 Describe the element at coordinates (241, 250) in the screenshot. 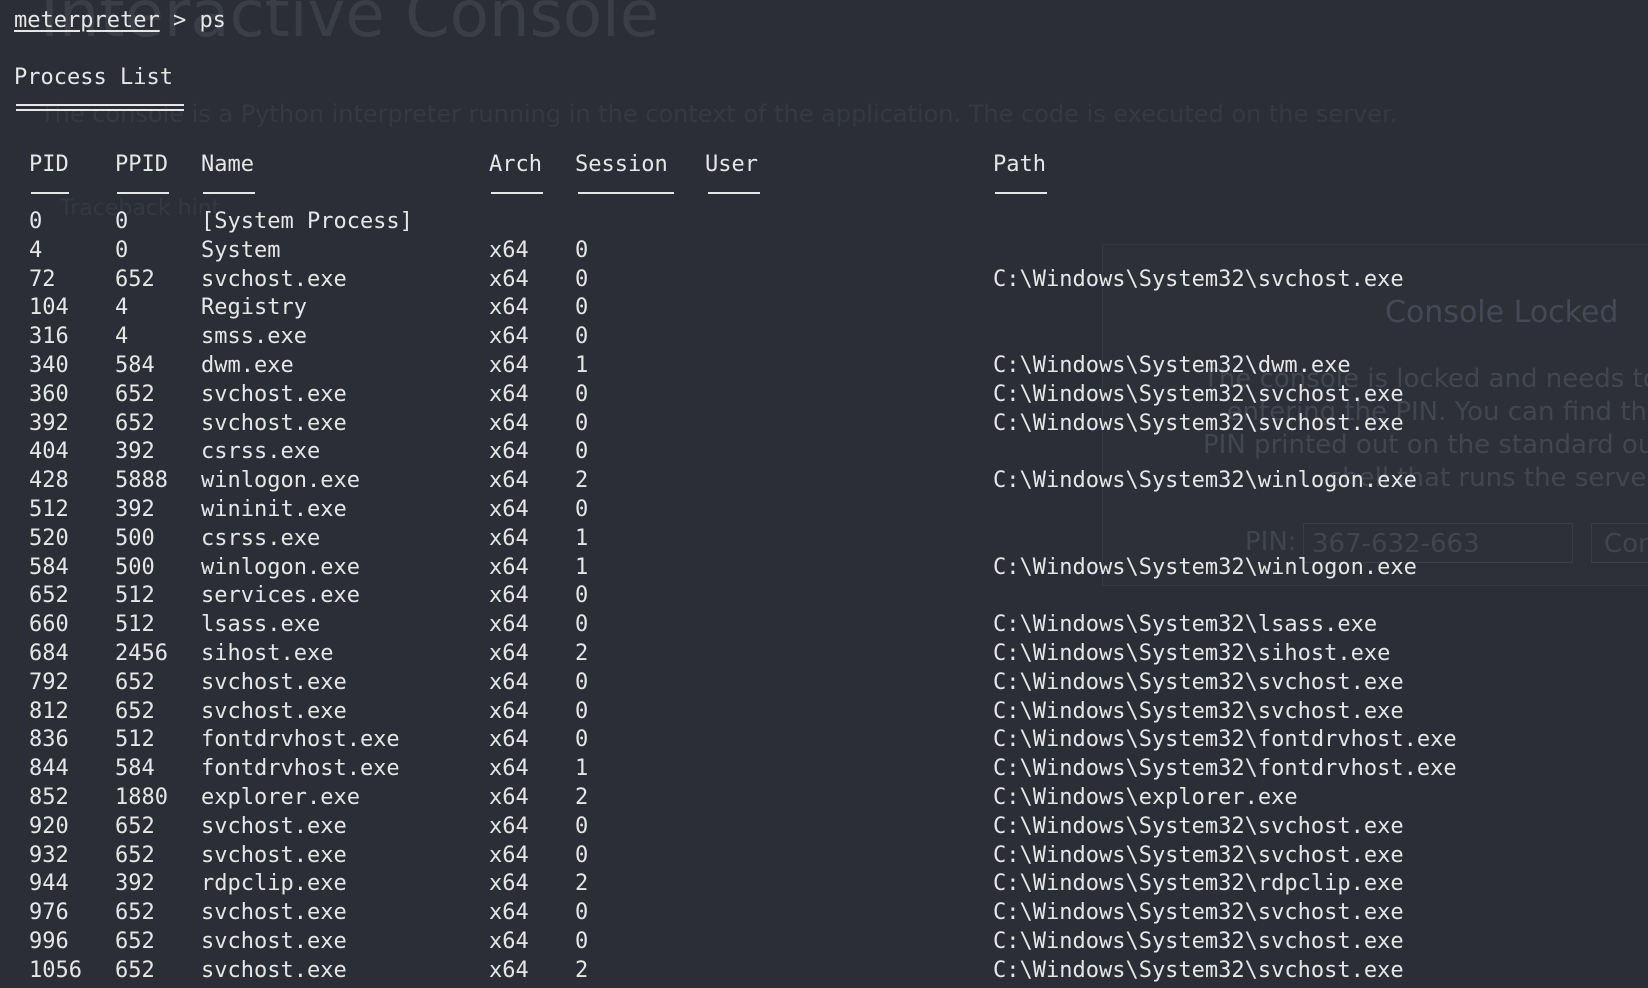

I see `name-cell: System` at that location.